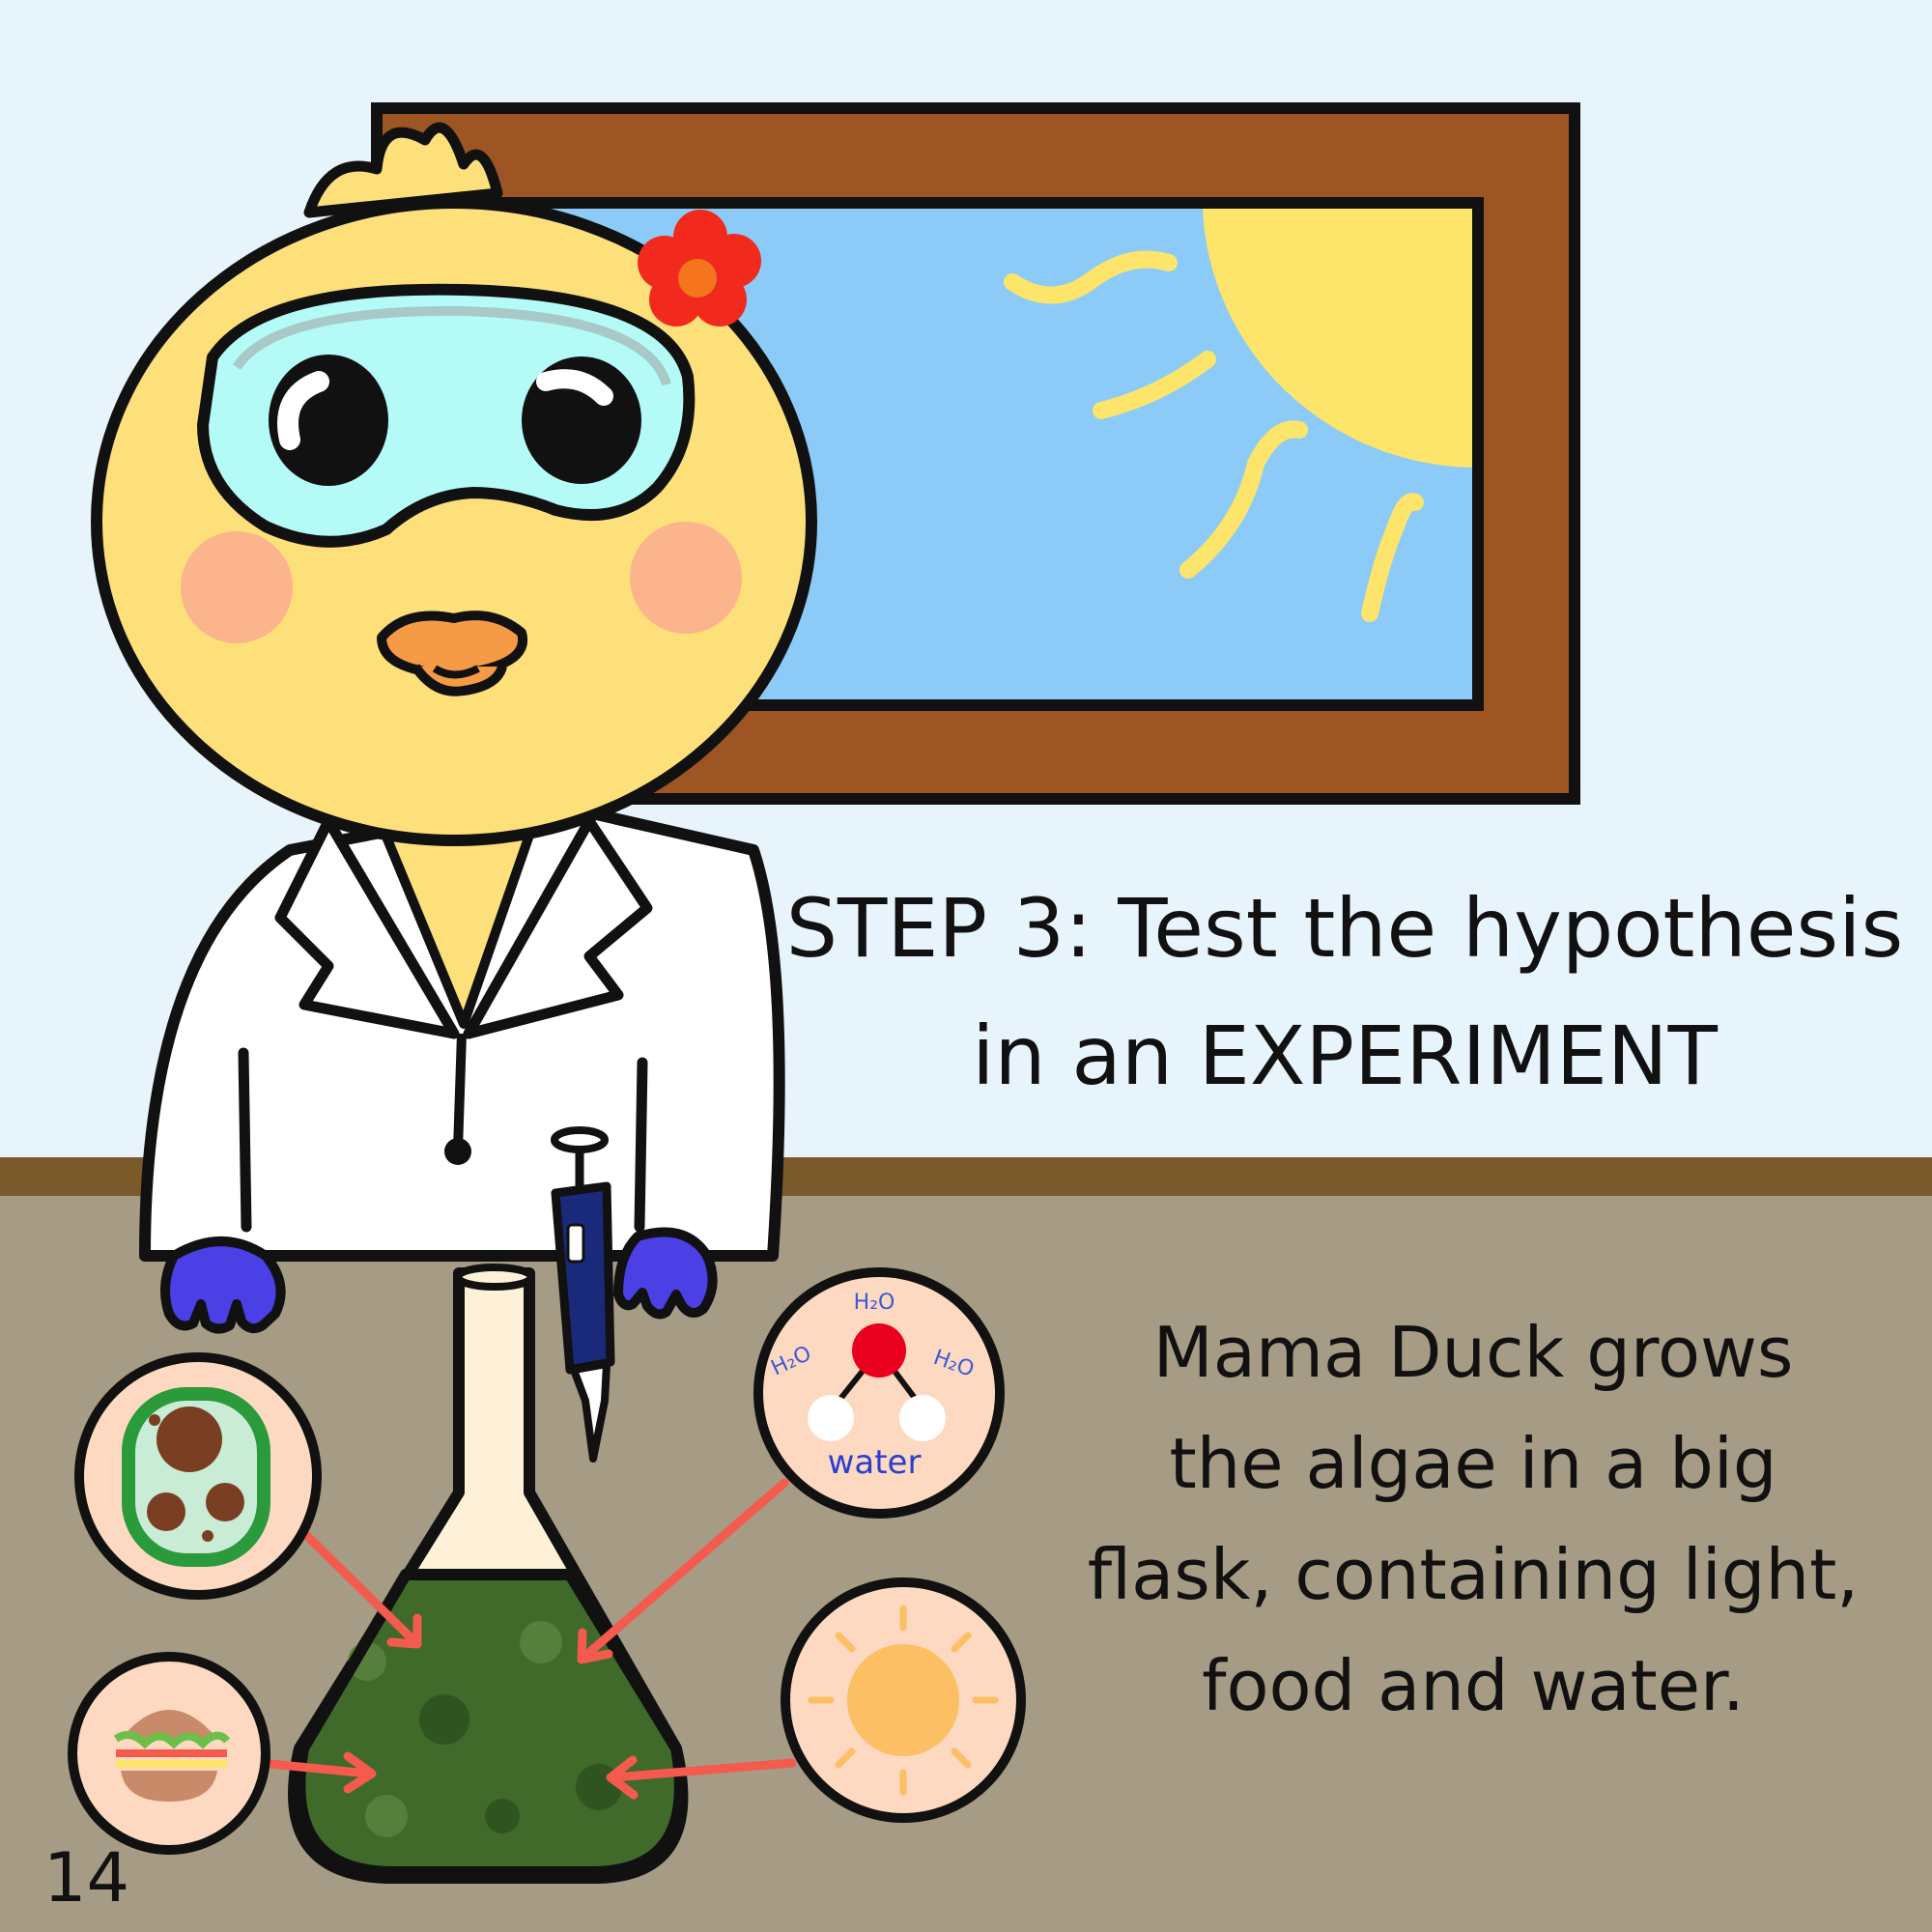 The height and width of the screenshot is (1932, 1932). I want to click on algae-cell-icon, so click(198, 1476).